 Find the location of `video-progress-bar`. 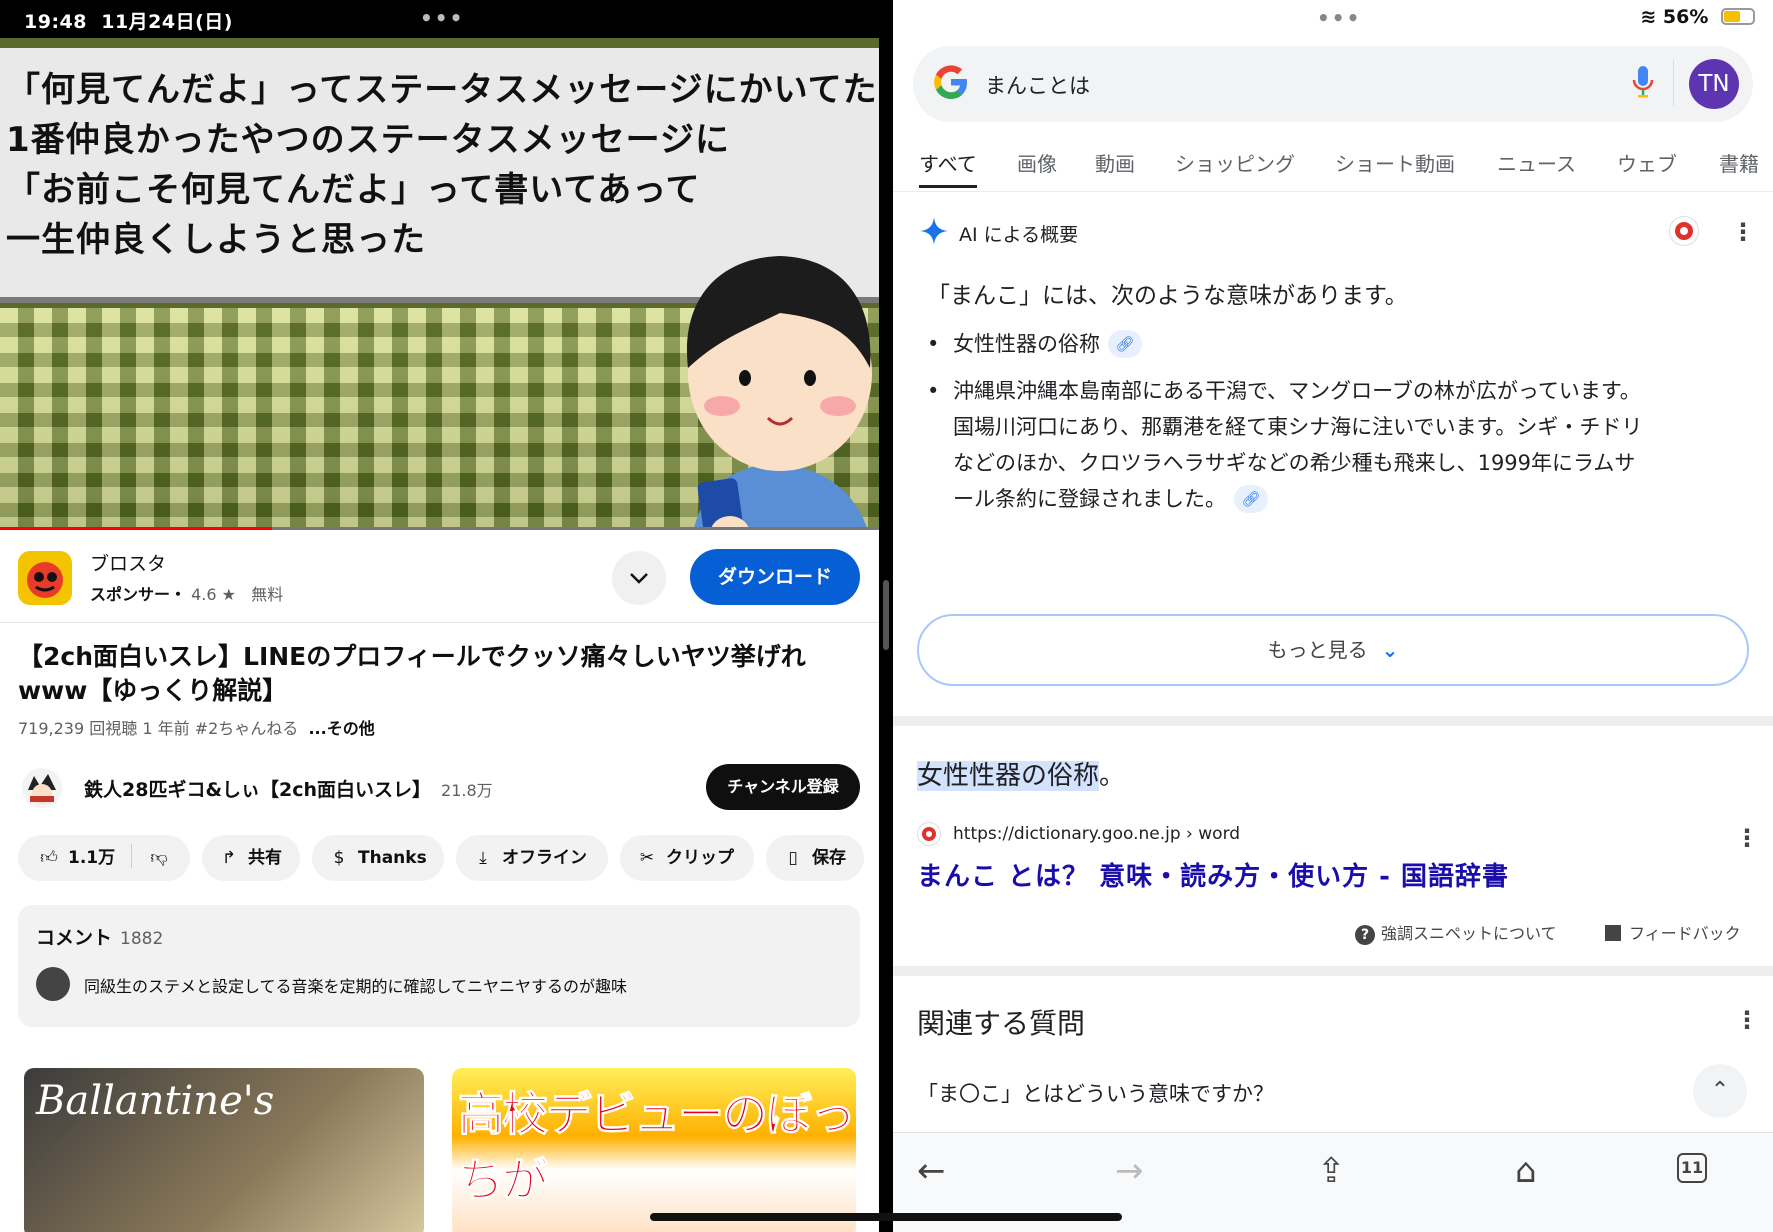

video-progress-bar is located at coordinates (439, 528).